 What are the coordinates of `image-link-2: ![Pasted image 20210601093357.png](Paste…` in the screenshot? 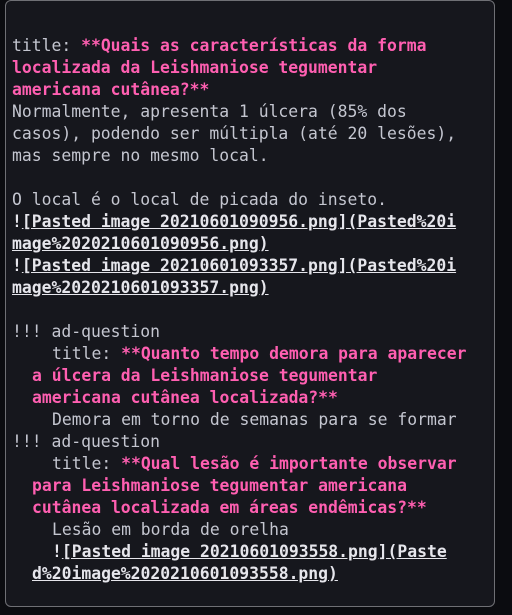 It's located at (254, 266).